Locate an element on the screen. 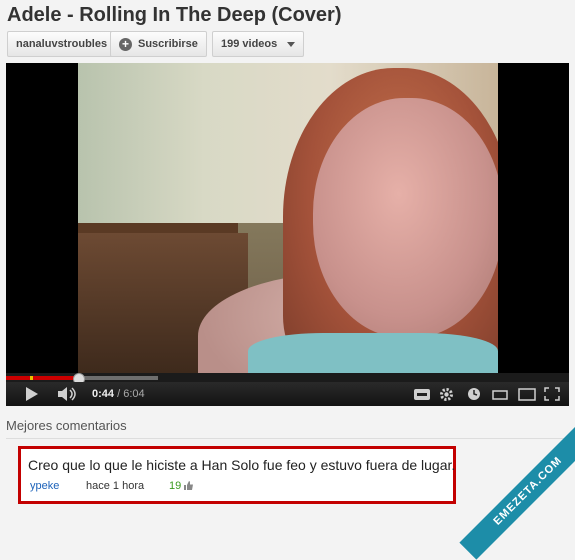 The height and width of the screenshot is (560, 575). volume-icon is located at coordinates (67, 394).